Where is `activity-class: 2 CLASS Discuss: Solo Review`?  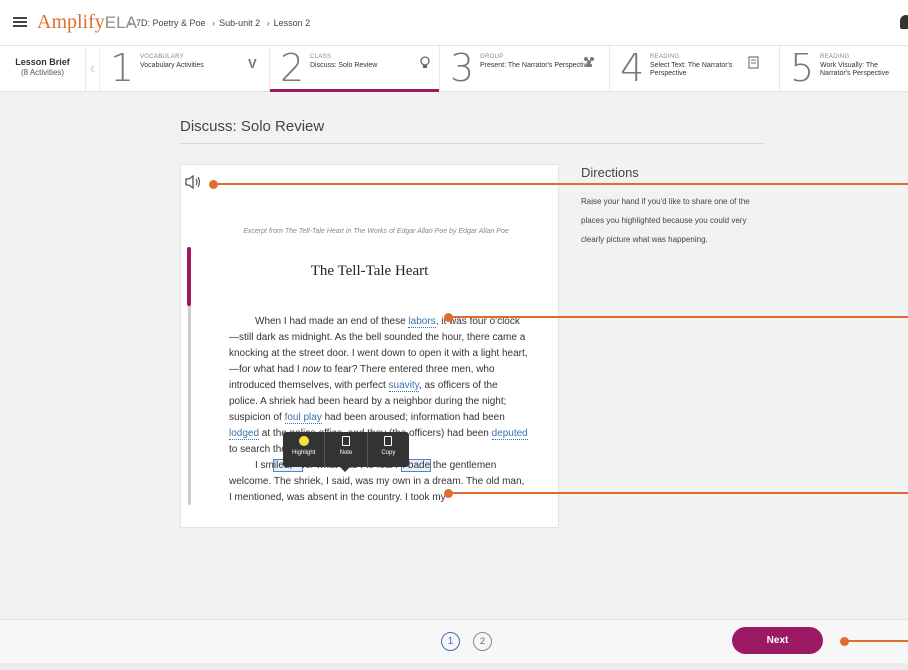
activity-class: 2 CLASS Discuss: Solo Review is located at coordinates (355, 69).